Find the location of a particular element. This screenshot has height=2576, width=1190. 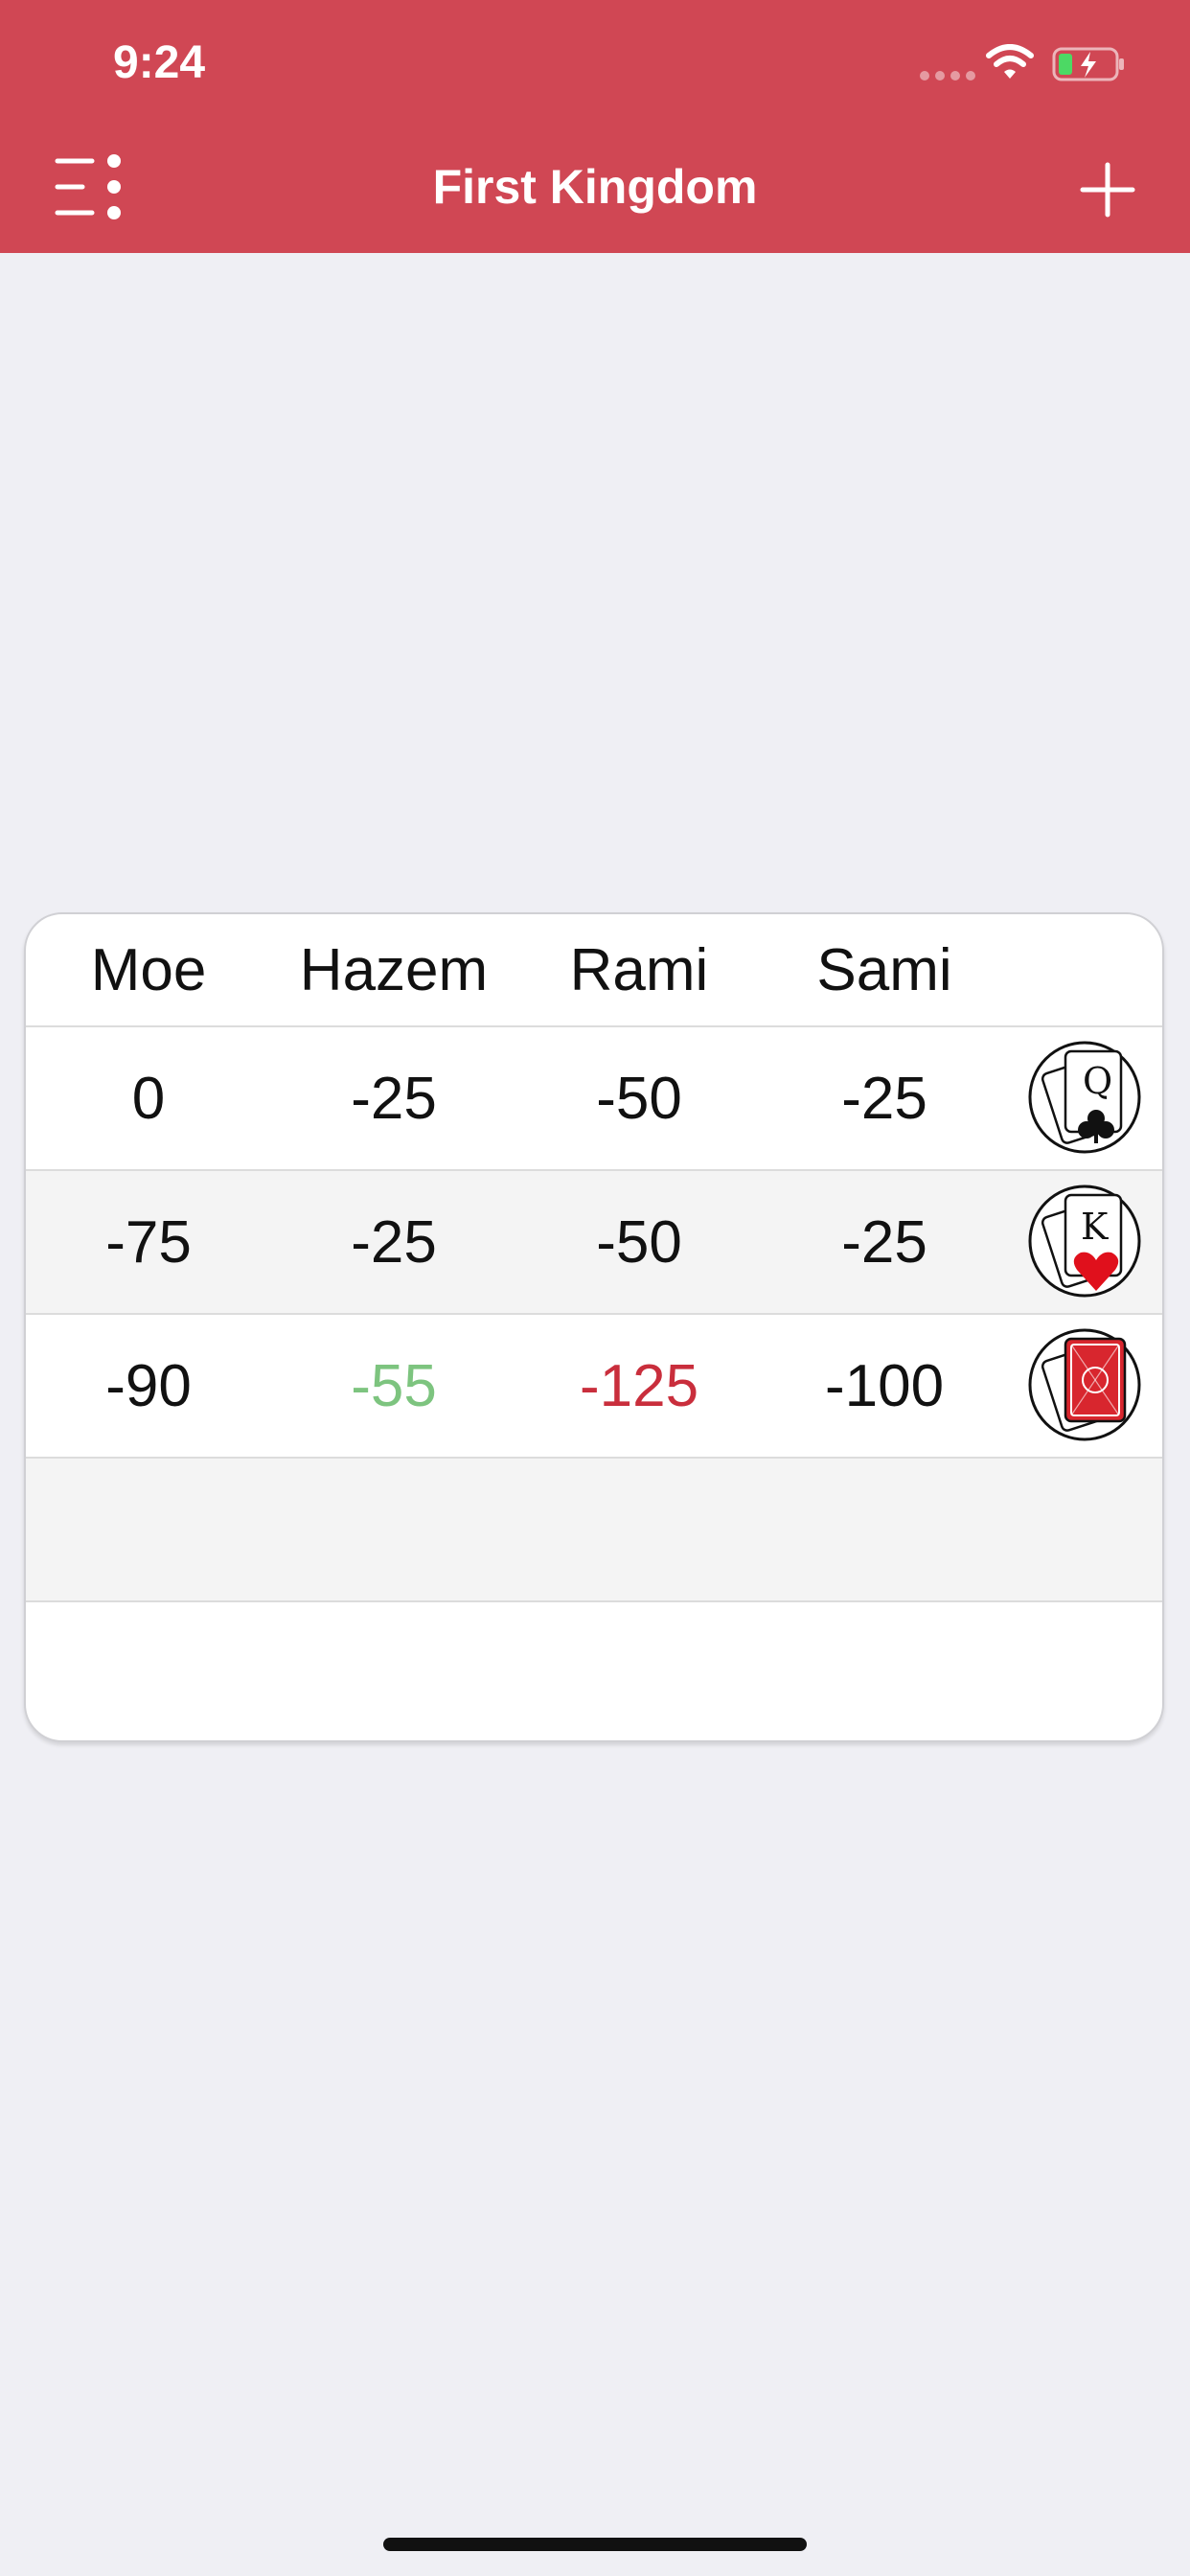

svg-text: Q is located at coordinates (1098, 1081).